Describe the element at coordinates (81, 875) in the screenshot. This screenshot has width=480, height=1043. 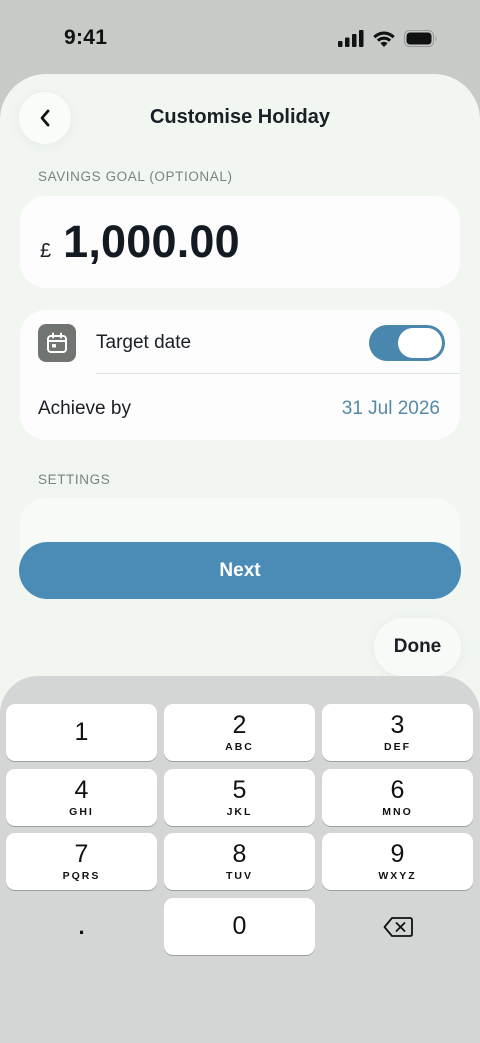
I see `key-letters: PQRS` at that location.